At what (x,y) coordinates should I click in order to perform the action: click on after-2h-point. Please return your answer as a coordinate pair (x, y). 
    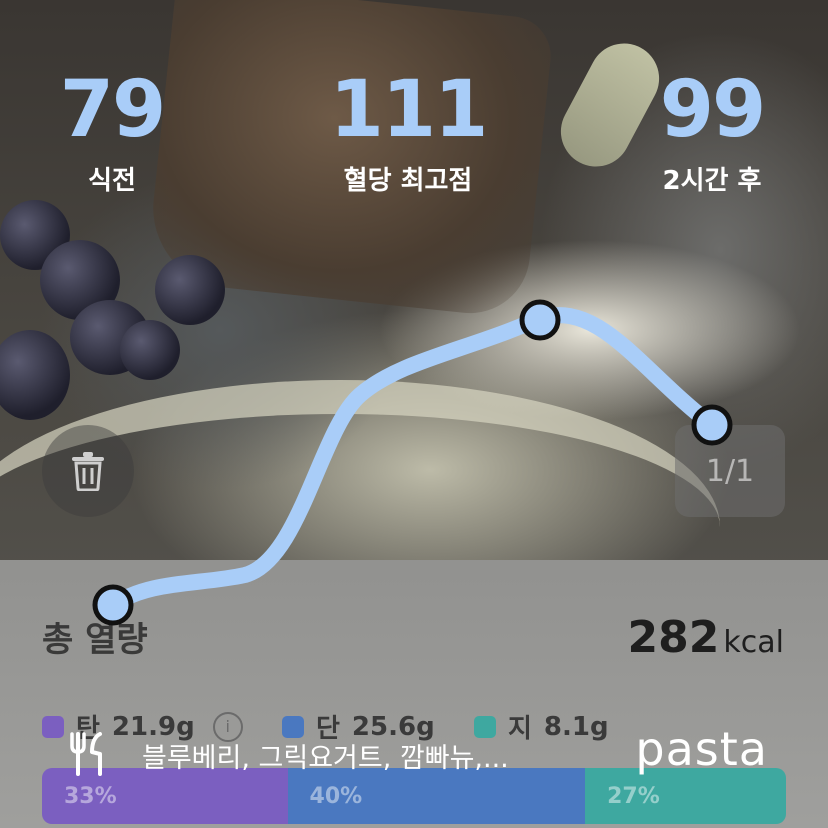
    Looking at the image, I should click on (712, 425).